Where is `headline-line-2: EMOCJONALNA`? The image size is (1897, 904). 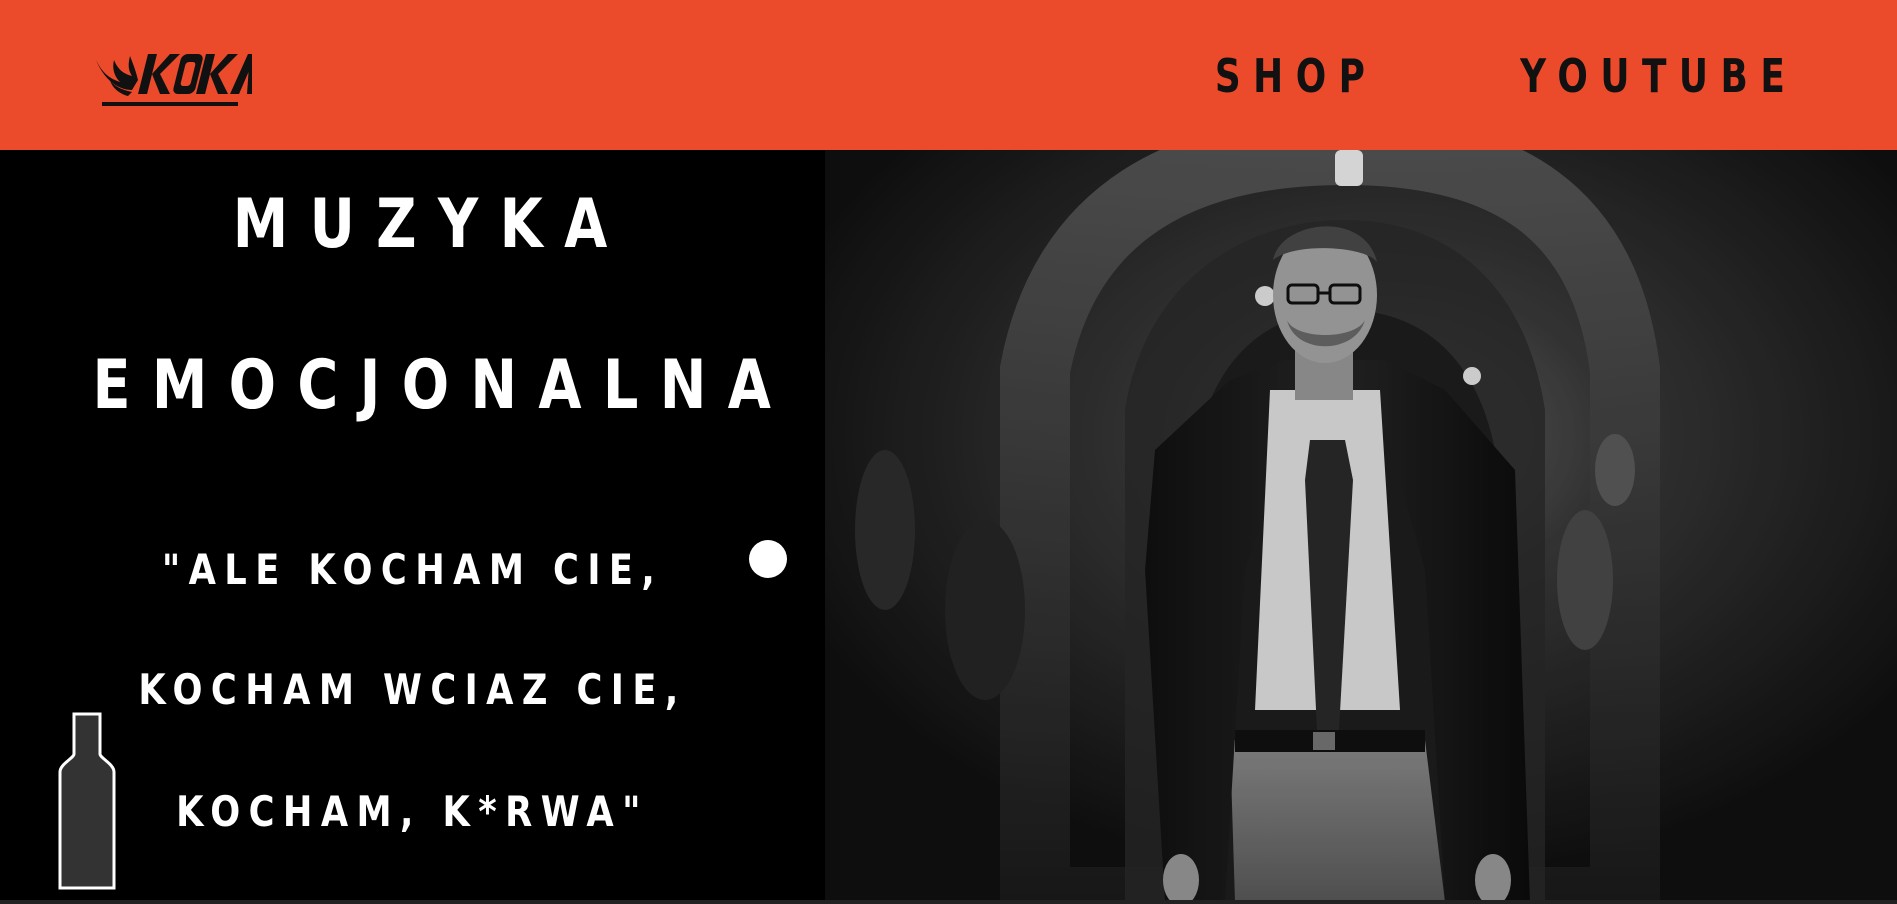
headline-line-2: EMOCJONALNA is located at coordinates (442, 385).